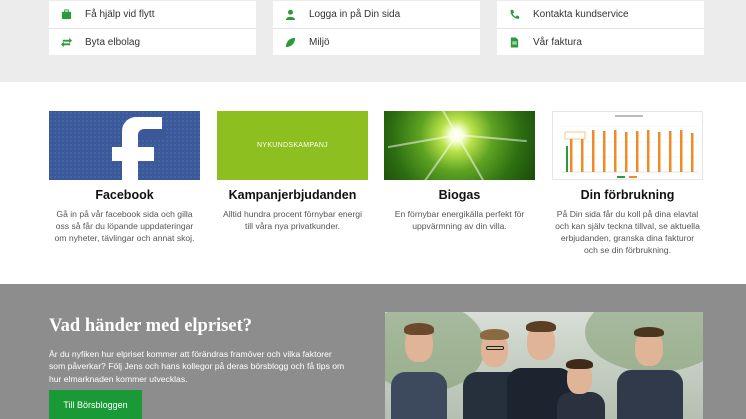  I want to click on link-login: Logga in på Din sida, so click(376, 14).